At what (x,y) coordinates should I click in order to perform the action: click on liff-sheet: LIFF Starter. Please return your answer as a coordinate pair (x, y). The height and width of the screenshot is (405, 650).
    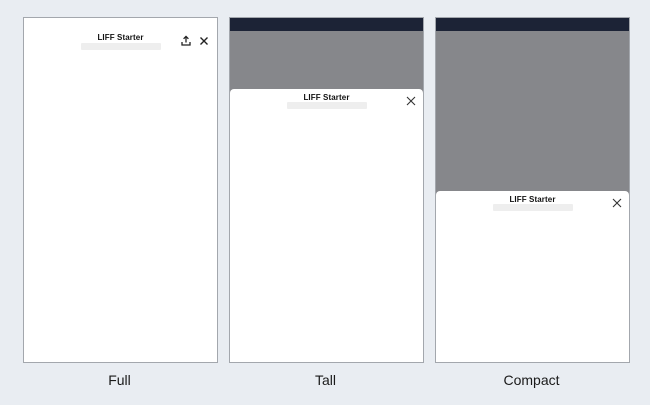
    Looking at the image, I should click on (532, 276).